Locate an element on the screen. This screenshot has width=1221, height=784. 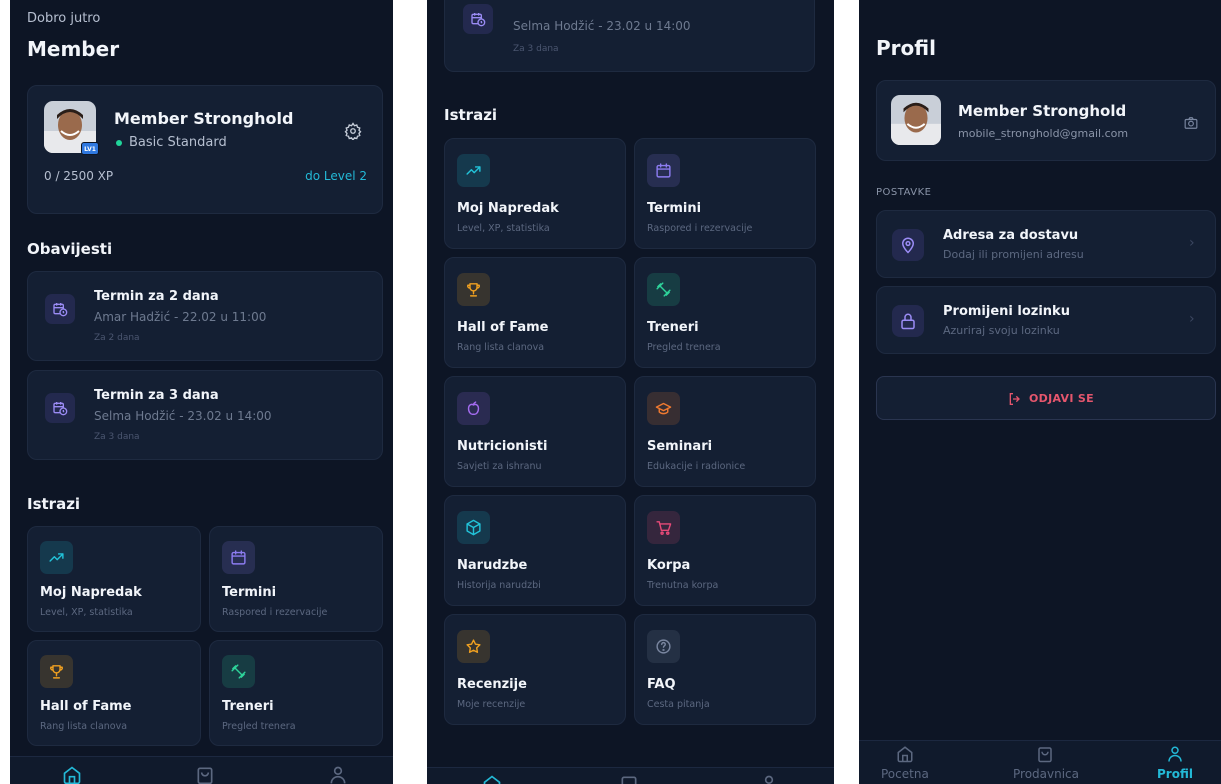
graduation-cap-icon is located at coordinates (663, 408).